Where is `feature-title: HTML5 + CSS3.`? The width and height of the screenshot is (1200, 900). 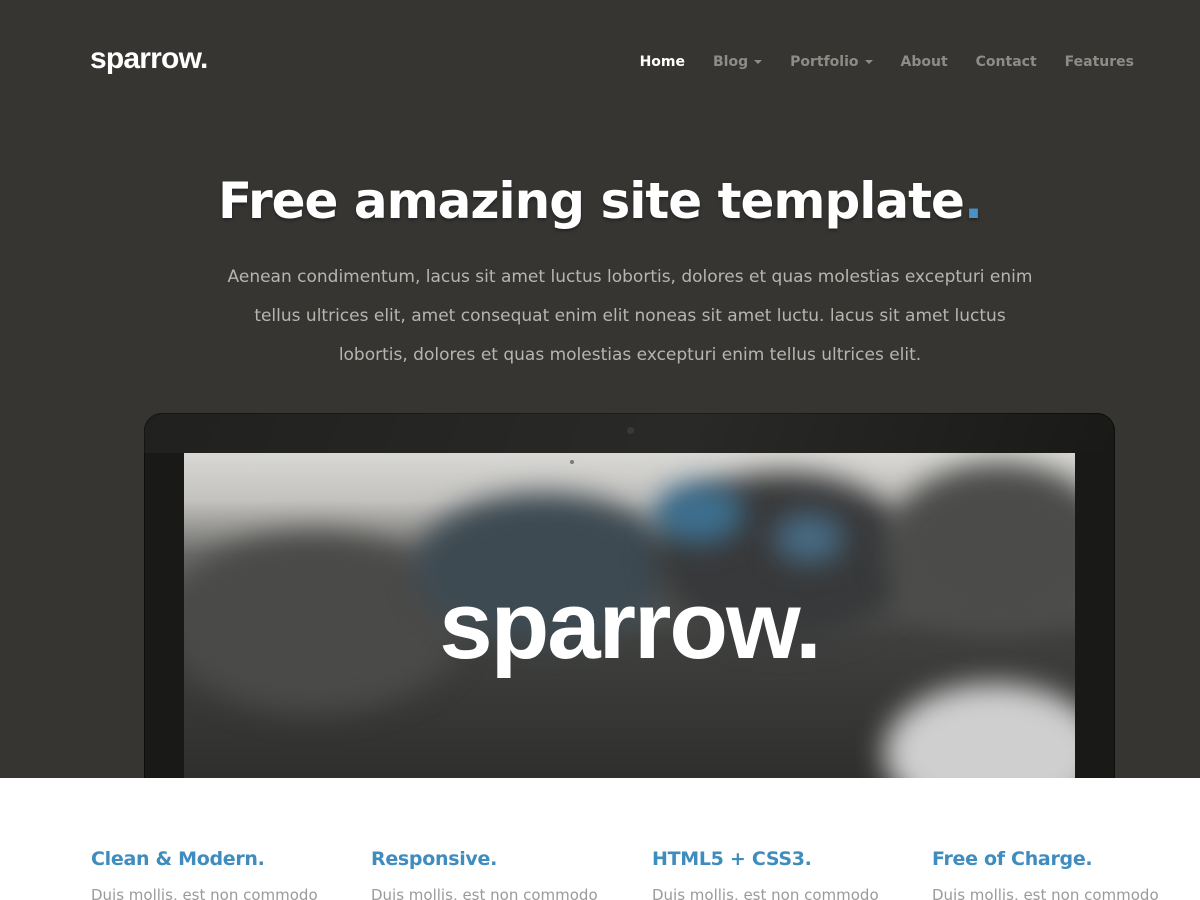 feature-title: HTML5 + CSS3. is located at coordinates (732, 859).